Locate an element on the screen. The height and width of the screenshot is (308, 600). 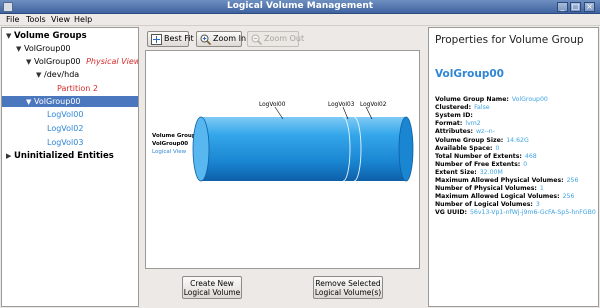
tree-item-partition: Partition 2 is located at coordinates (77, 89).